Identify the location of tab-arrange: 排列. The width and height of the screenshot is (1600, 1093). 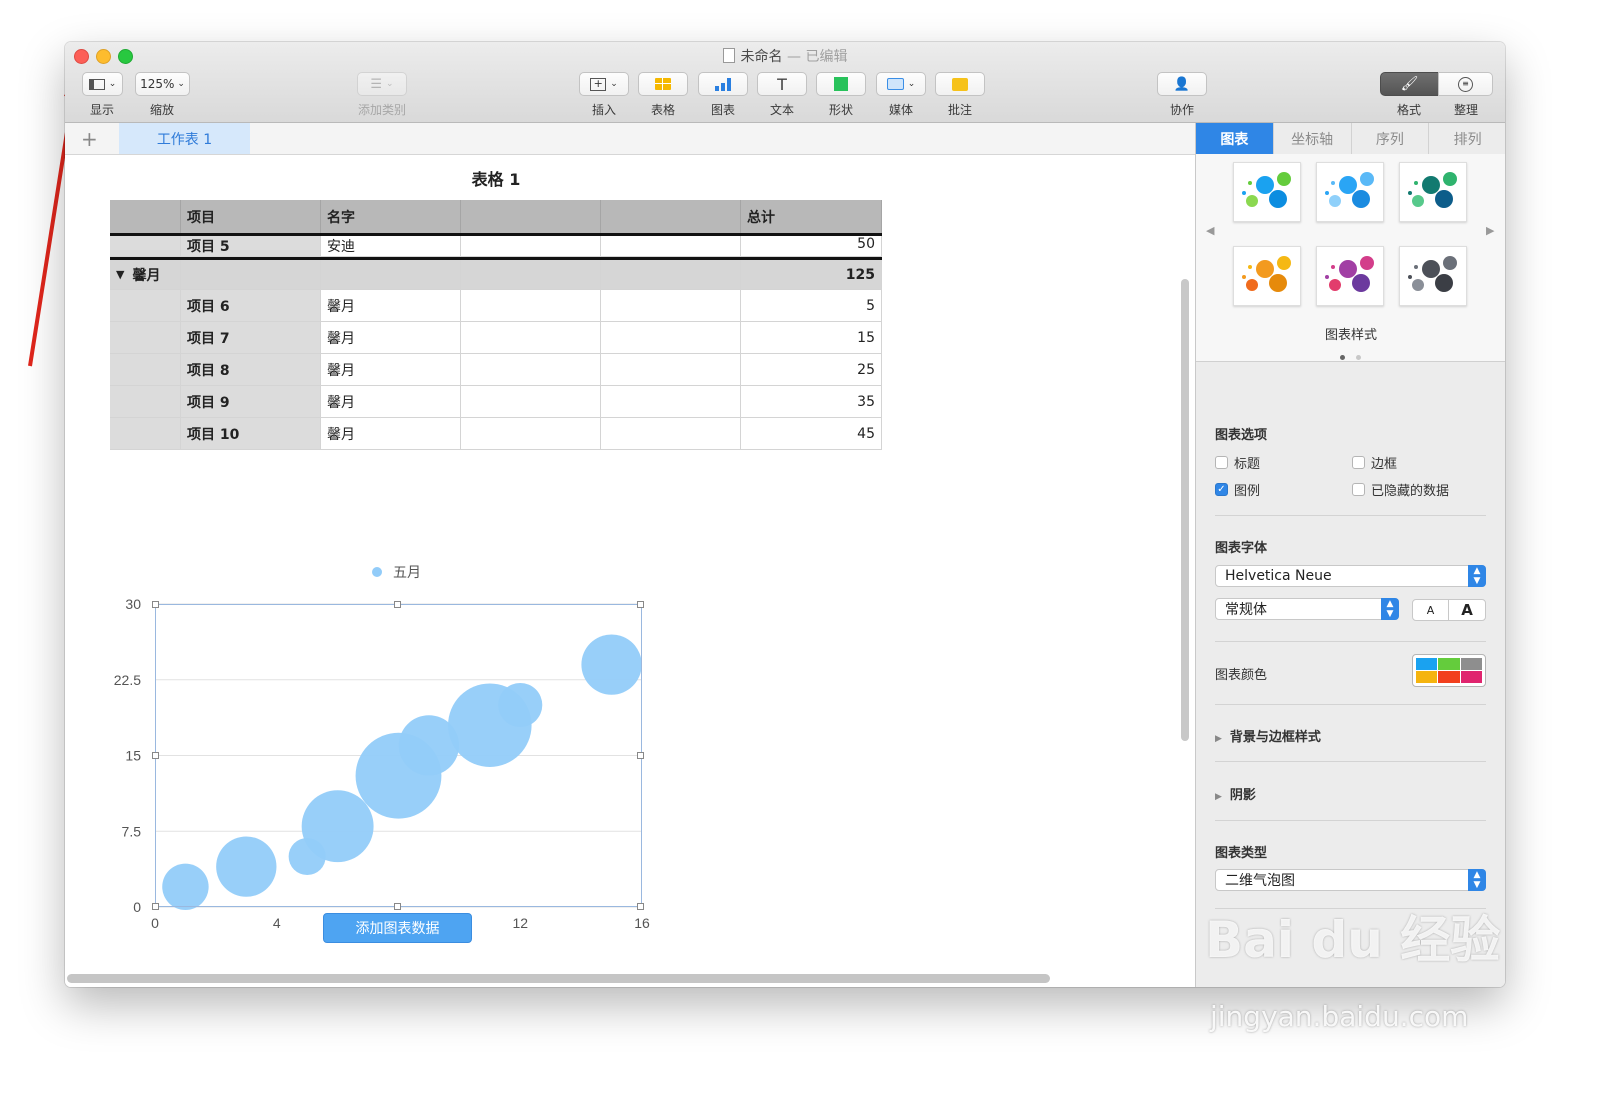
(1467, 138).